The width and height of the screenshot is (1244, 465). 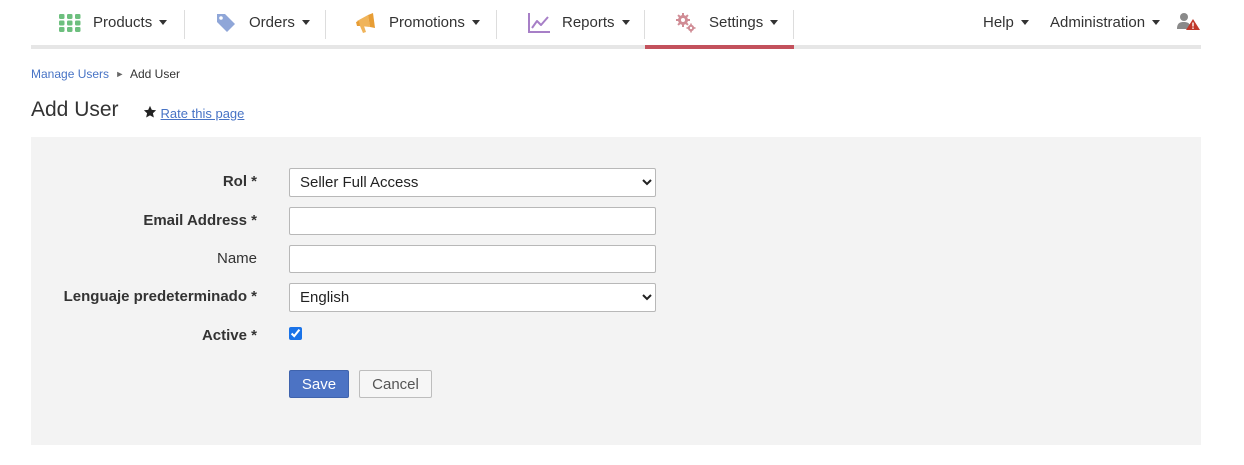 What do you see at coordinates (229, 335) in the screenshot?
I see `active-label: Active *` at bounding box center [229, 335].